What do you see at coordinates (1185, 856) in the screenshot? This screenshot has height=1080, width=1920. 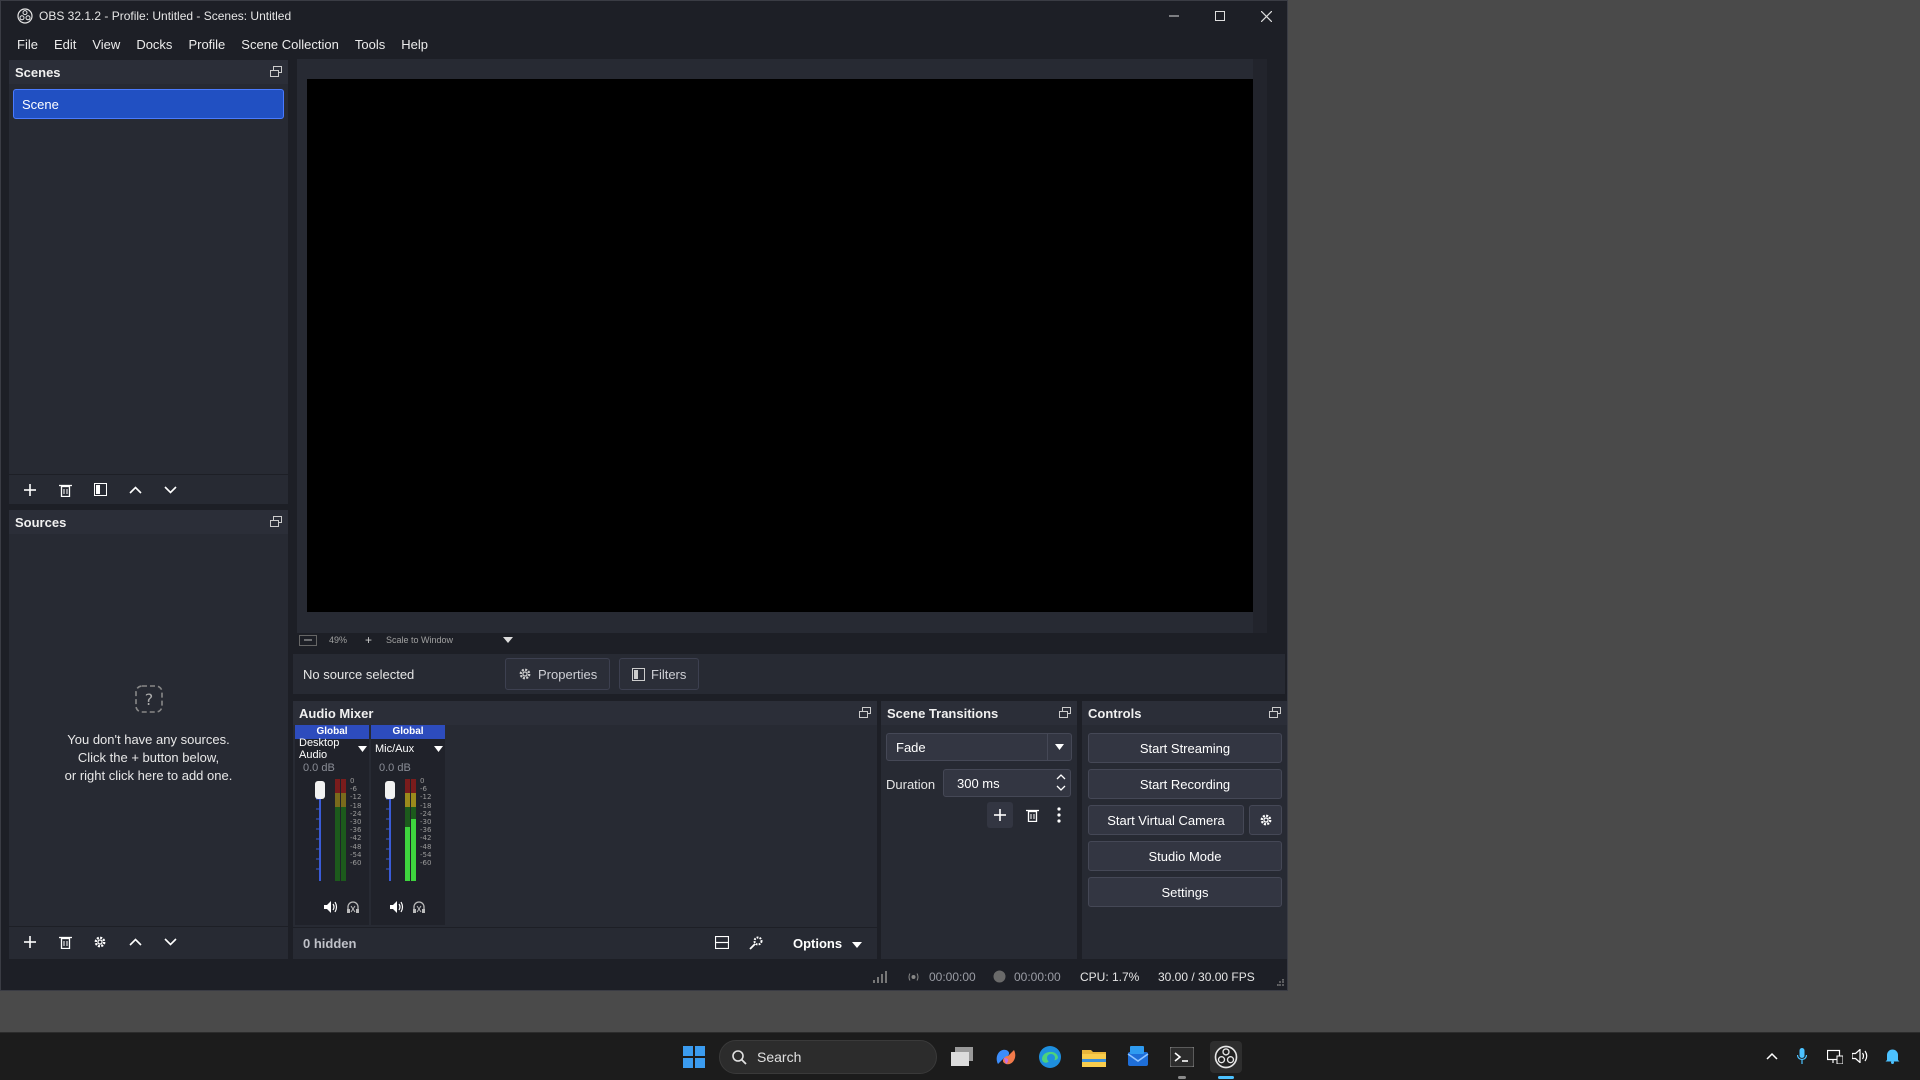 I see `studio-mode-button: Studio Mode` at bounding box center [1185, 856].